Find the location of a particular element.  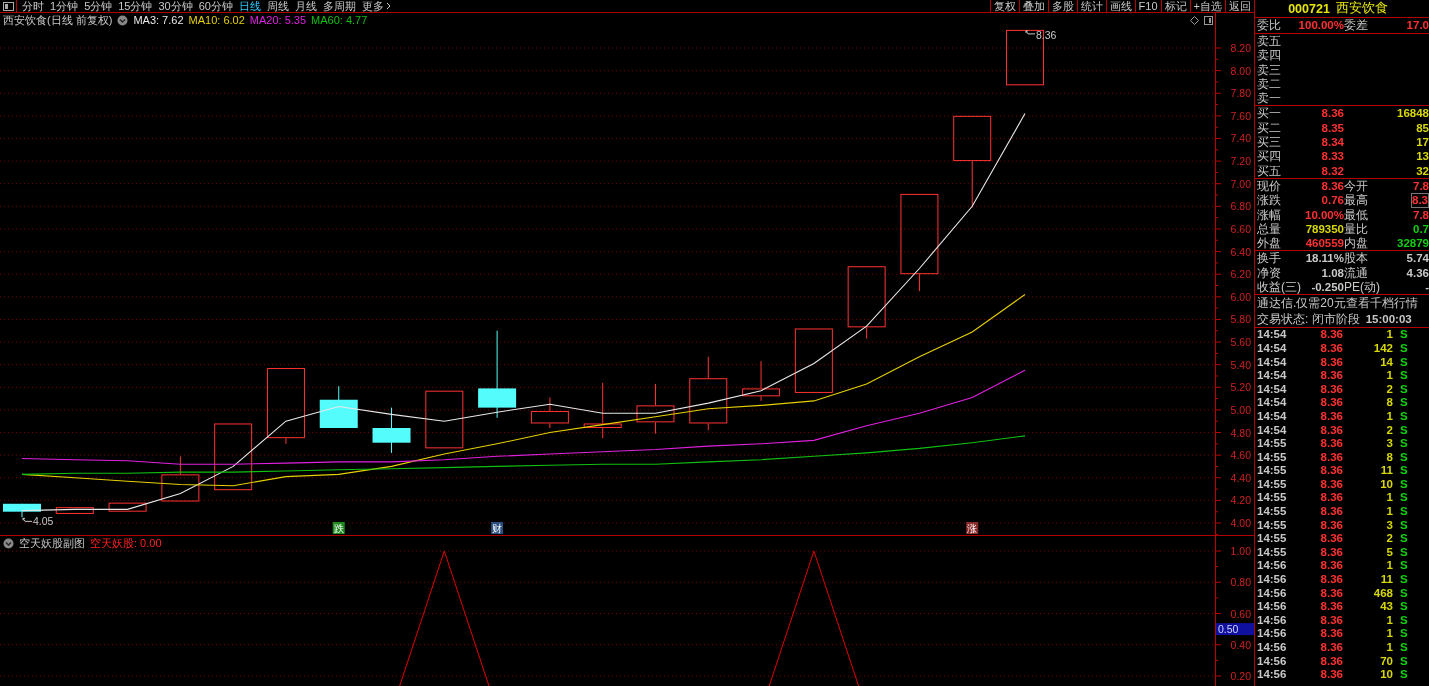

tick-time: 14:54 is located at coordinates (1272, 348).